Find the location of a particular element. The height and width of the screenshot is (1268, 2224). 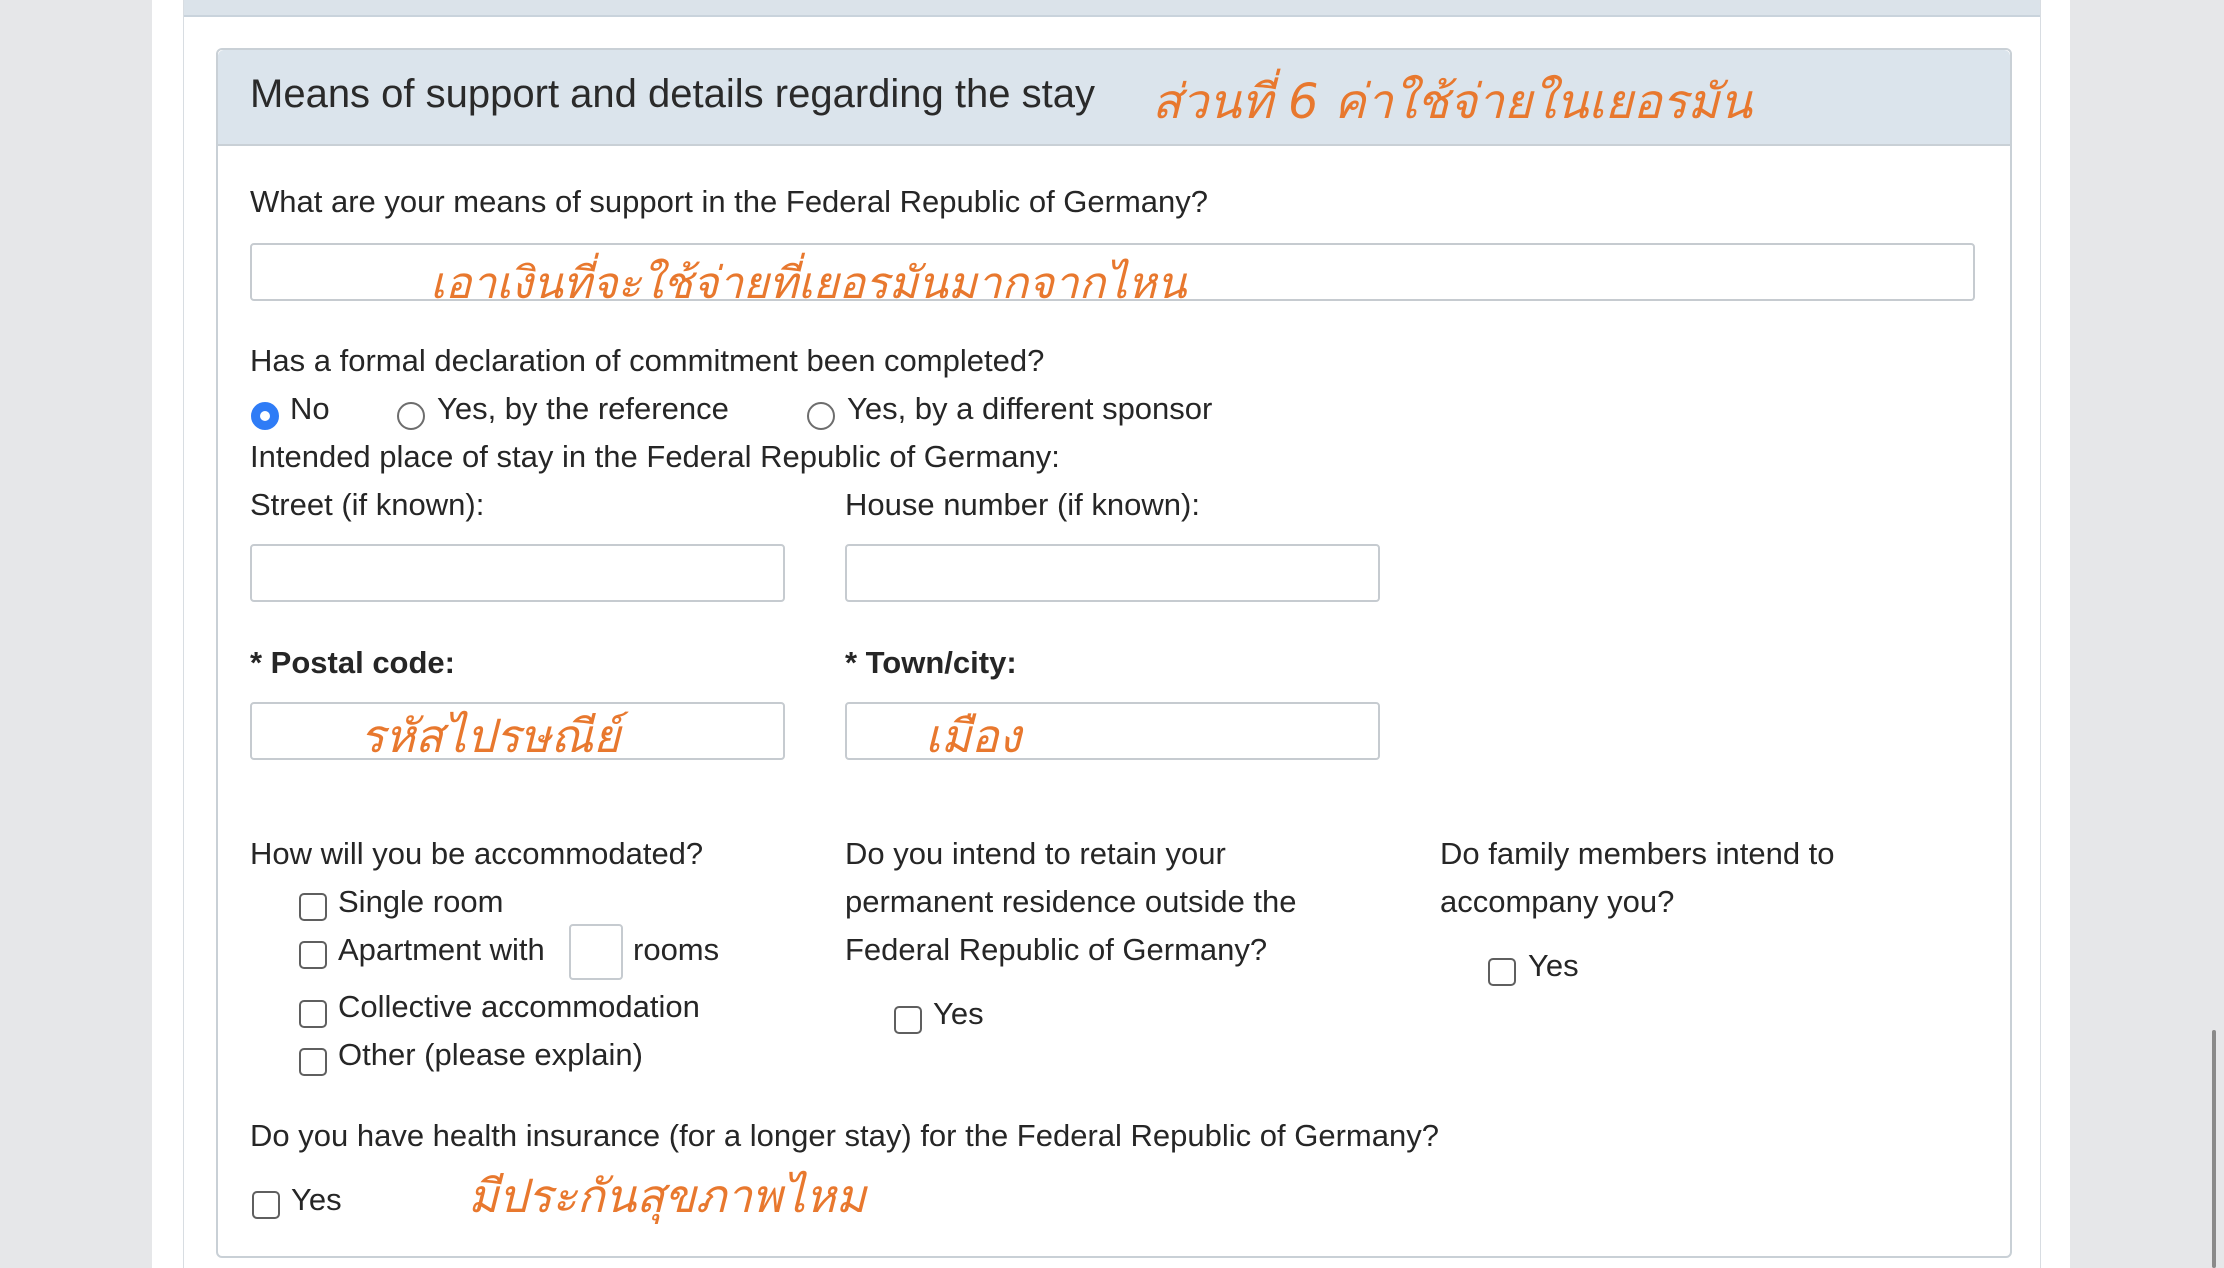

previous-panel-bottom is located at coordinates (1112, 8).